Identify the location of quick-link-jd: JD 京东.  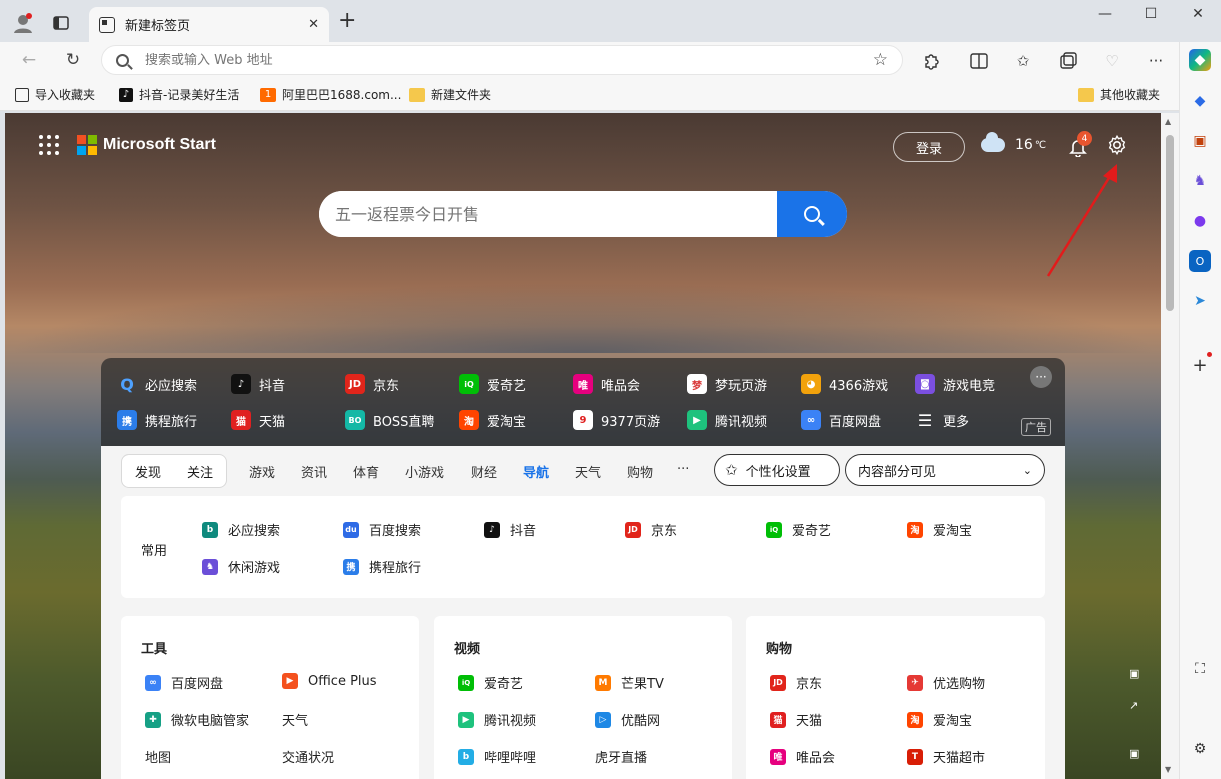
(372, 384).